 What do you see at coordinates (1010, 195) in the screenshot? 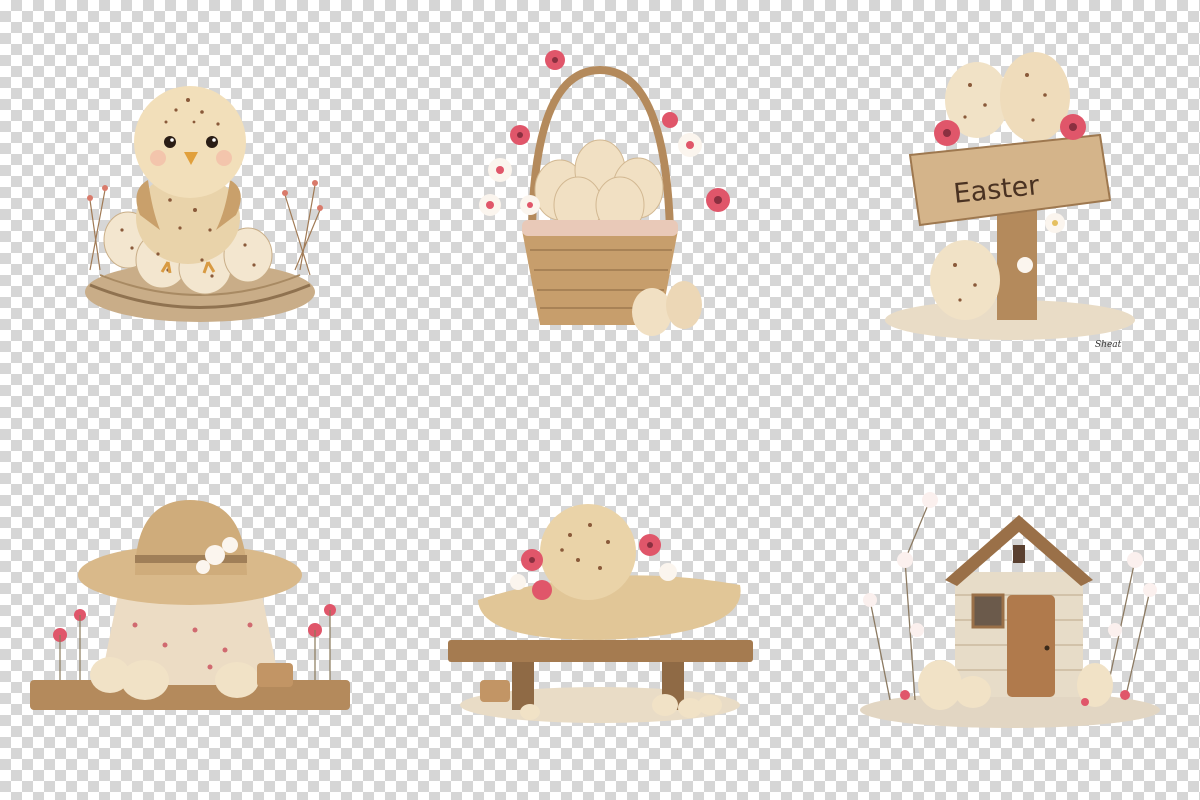
I see `easter-sign-icon: Easter Sheat` at bounding box center [1010, 195].